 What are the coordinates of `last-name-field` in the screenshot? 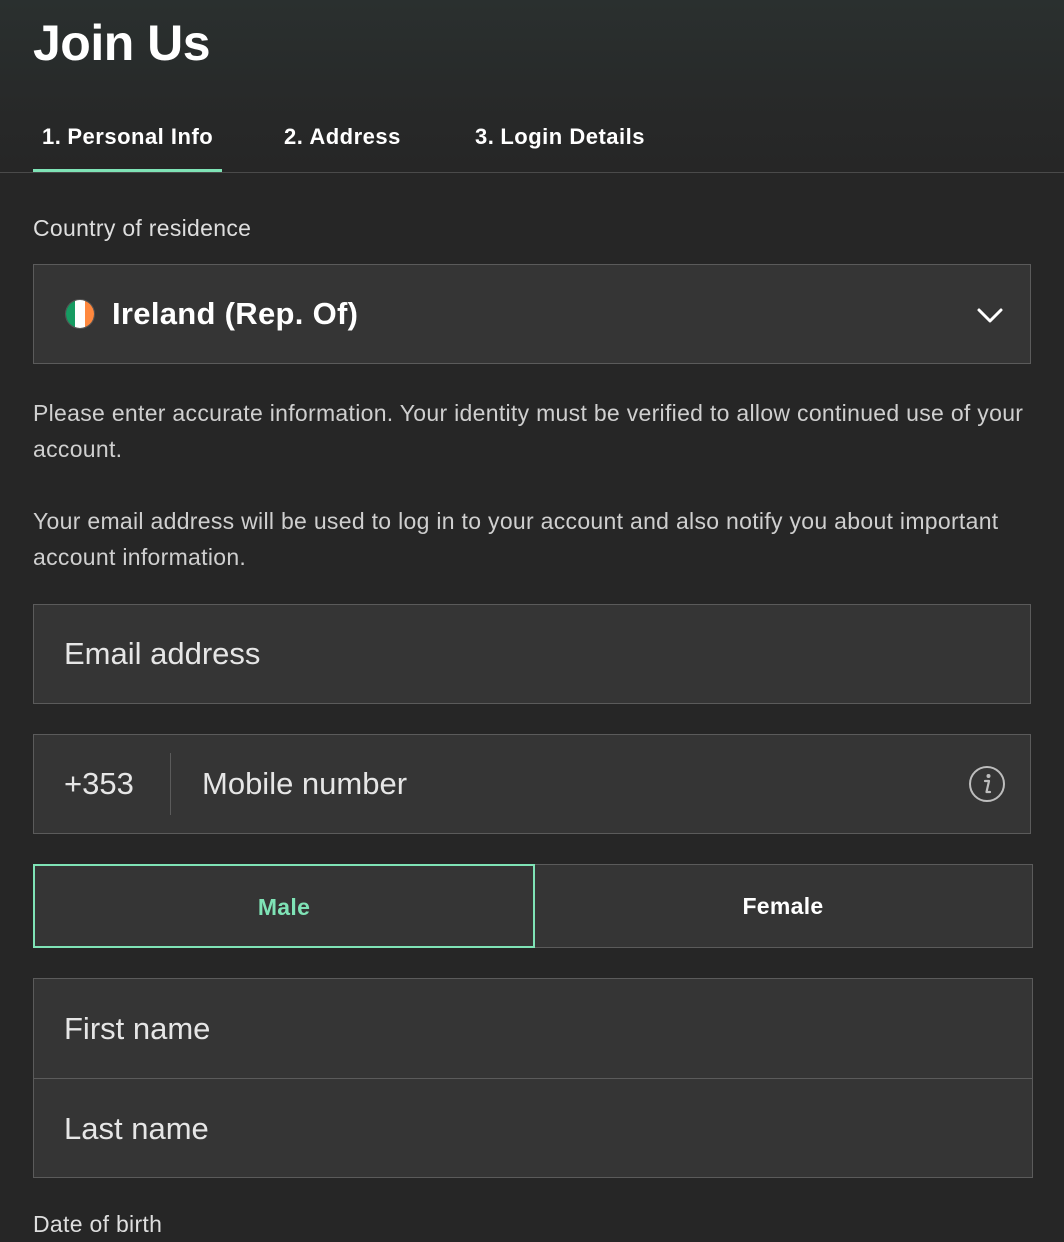 It's located at (533, 1128).